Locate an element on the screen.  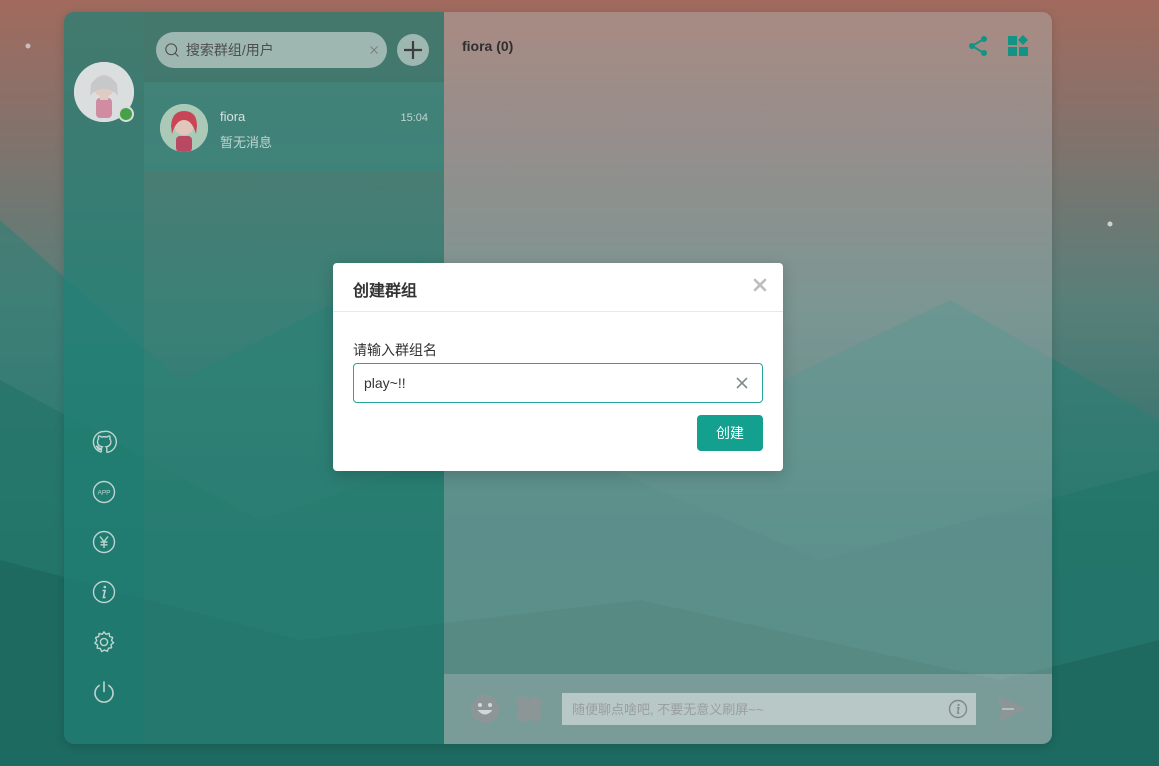
group-name-field is located at coordinates (558, 383).